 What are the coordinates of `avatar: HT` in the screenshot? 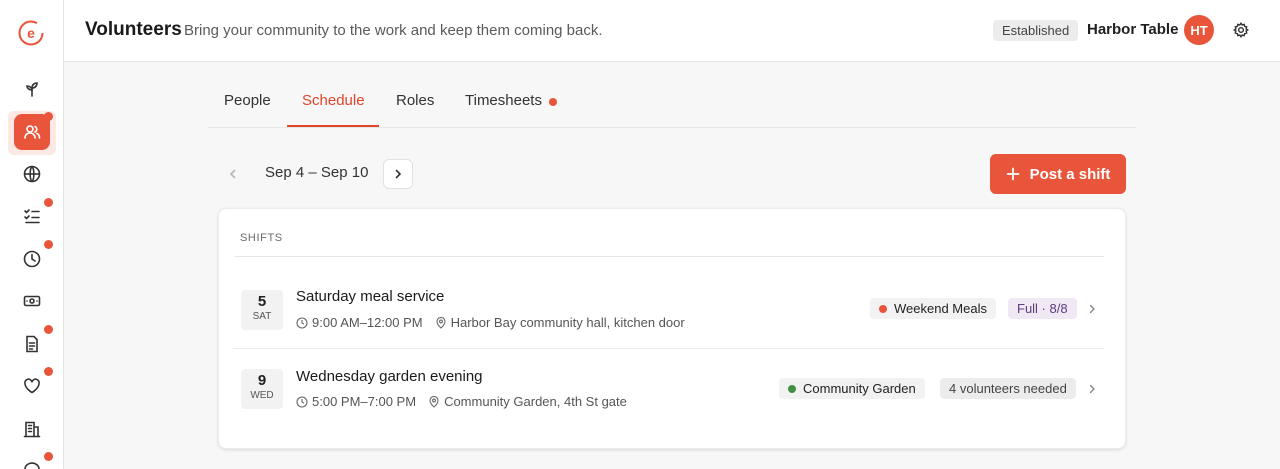 It's located at (1199, 30).